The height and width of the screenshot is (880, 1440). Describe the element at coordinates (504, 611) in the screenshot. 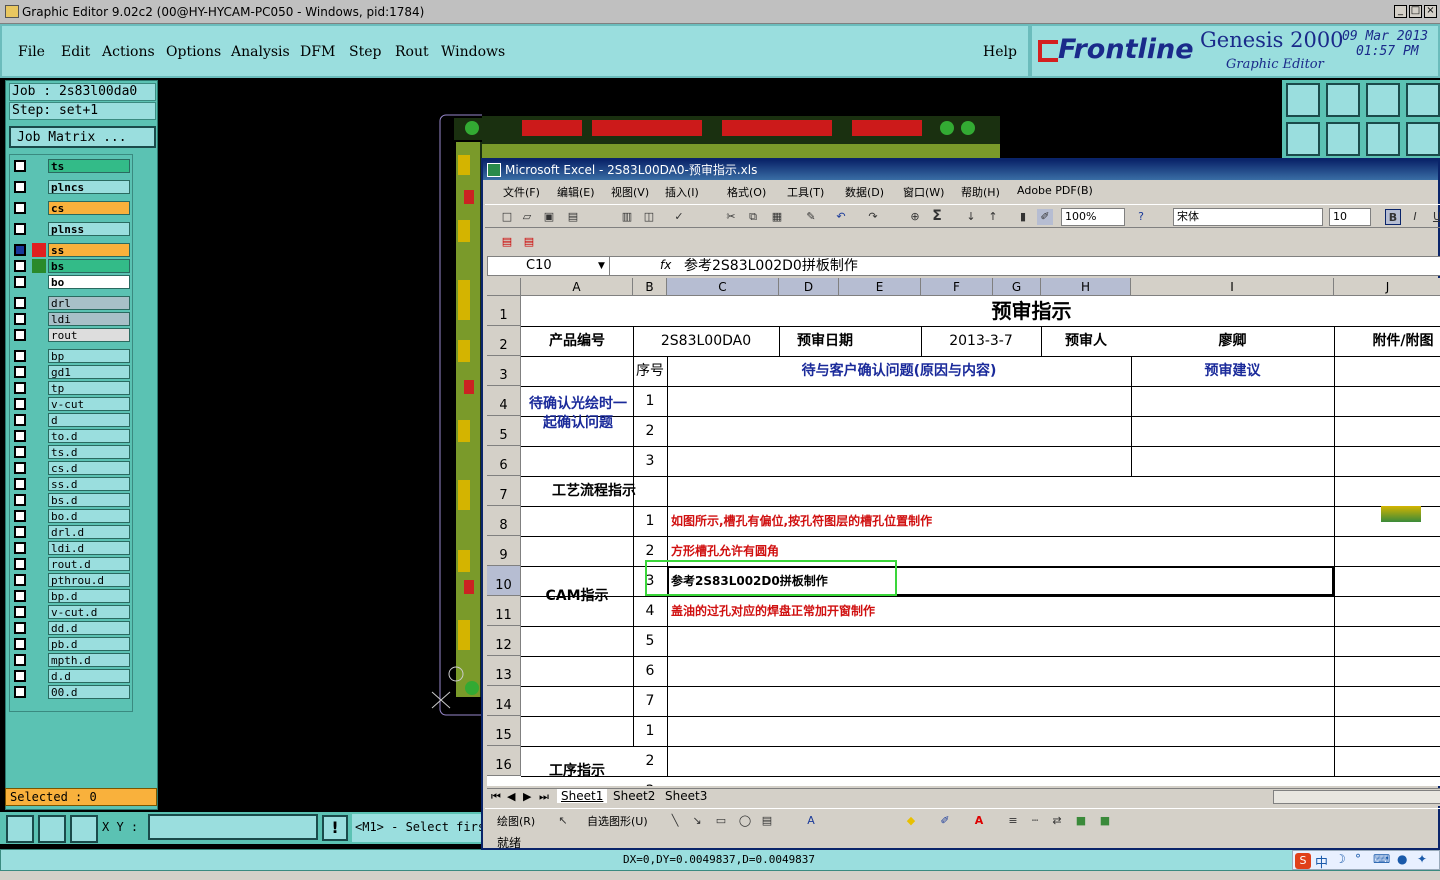

I see `row-header: 11` at that location.